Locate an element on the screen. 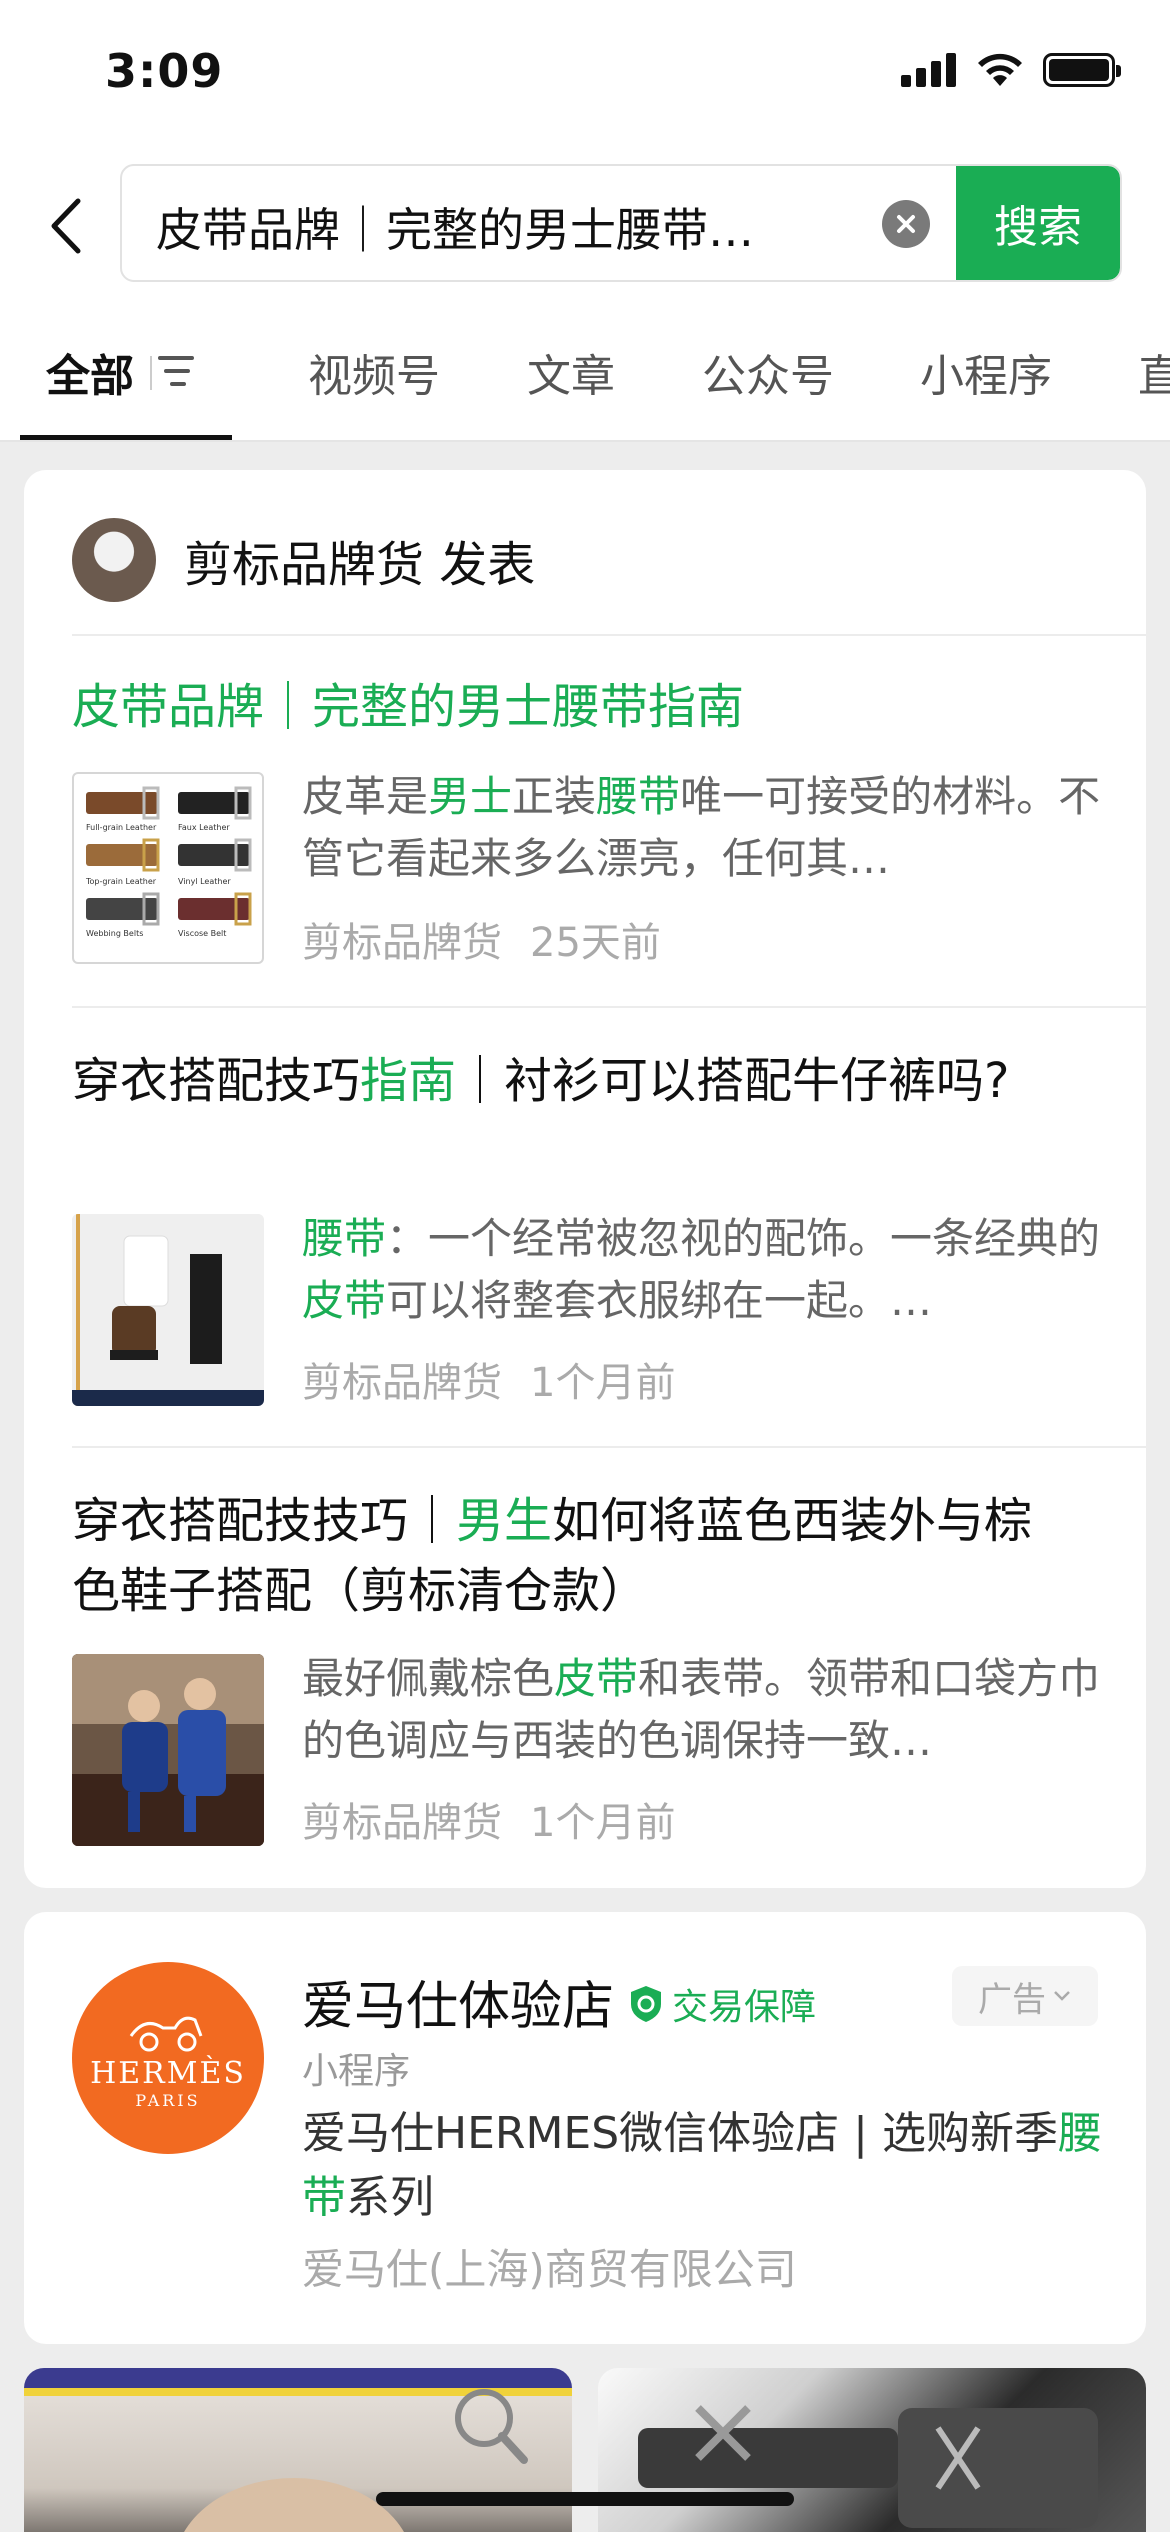 The height and width of the screenshot is (2532, 1170). tab-articles: 文章 is located at coordinates (571, 372).